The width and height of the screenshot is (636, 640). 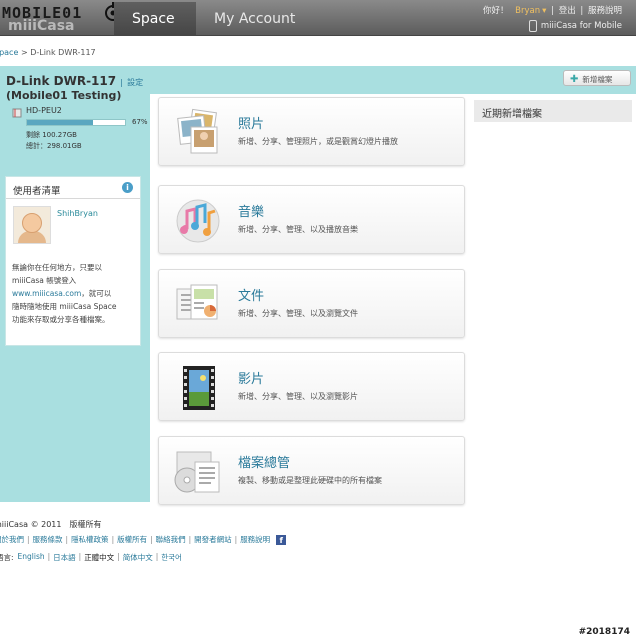 I want to click on miiicasa-logo: miiiCasa MOBILE01, so click(x=62, y=18).